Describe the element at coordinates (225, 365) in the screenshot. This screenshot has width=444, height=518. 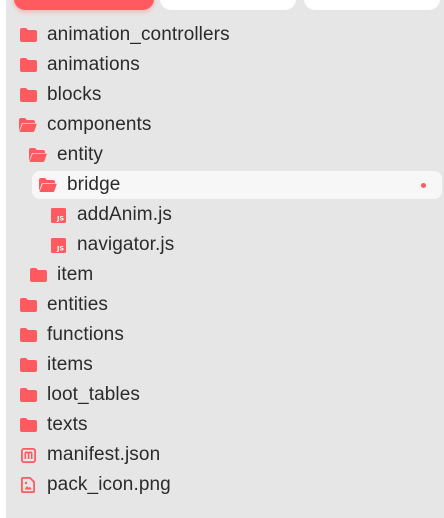
I see `tree-item-items: items` at that location.